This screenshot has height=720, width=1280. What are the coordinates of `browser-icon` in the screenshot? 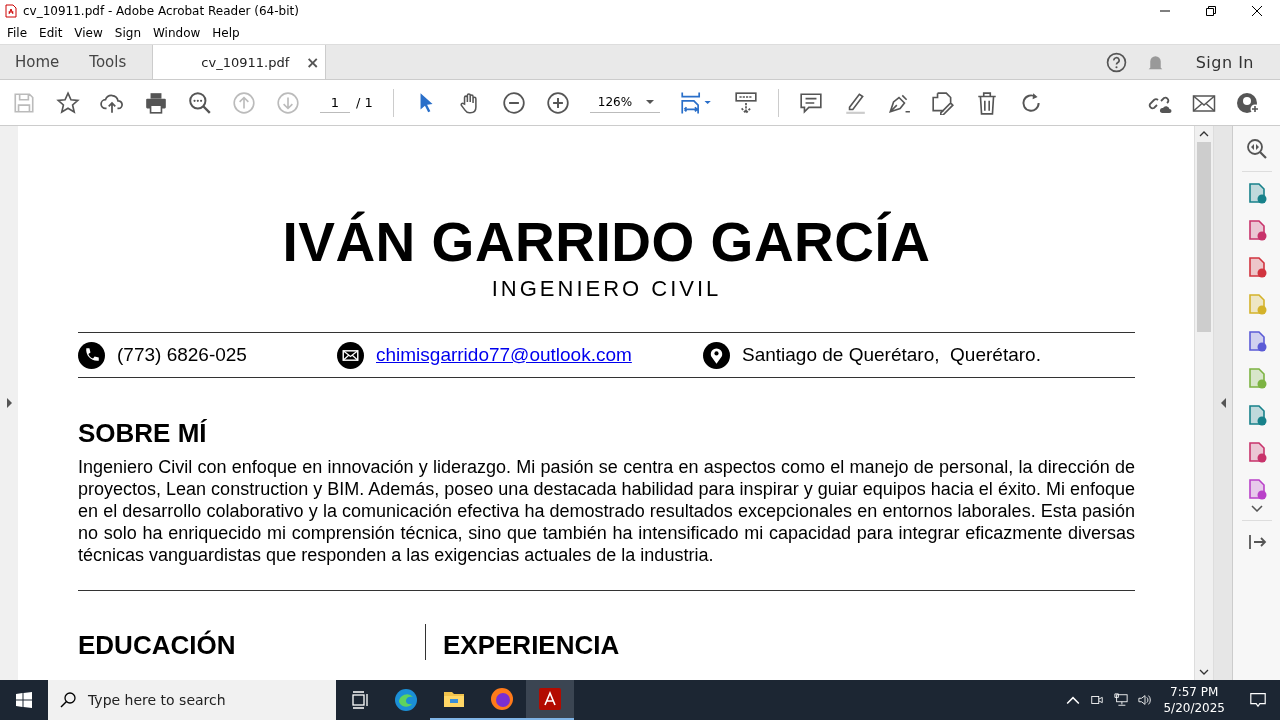 It's located at (406, 700).